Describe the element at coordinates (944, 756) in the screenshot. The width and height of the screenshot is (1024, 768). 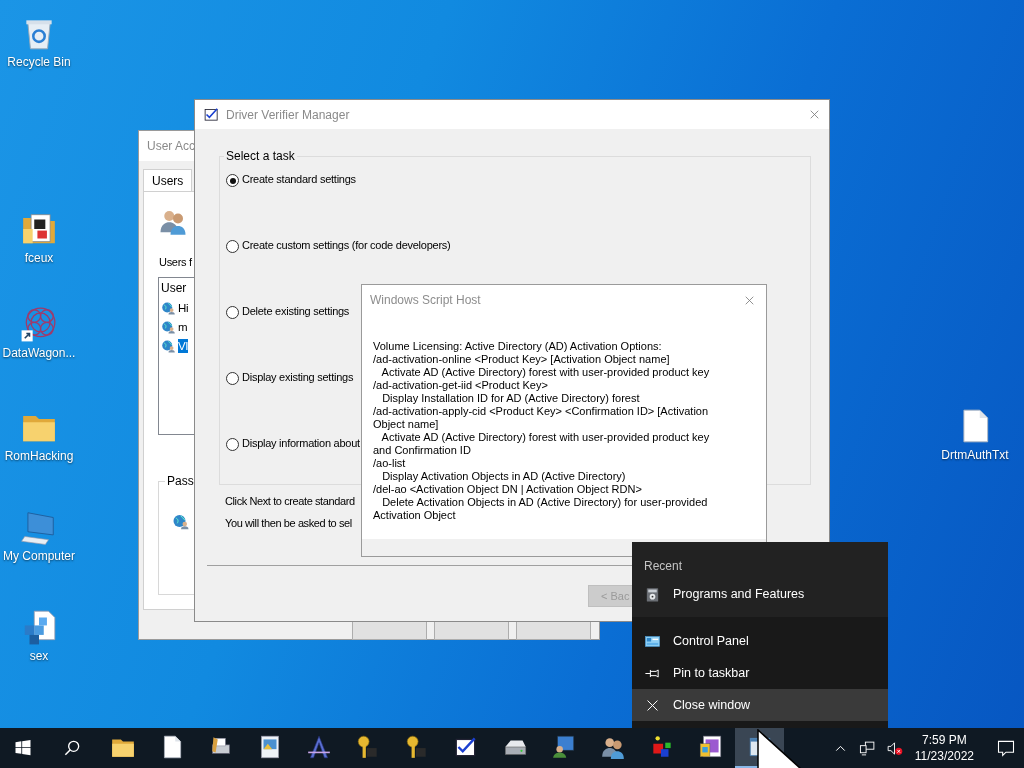
I see `clock-date: 11/23/2022` at that location.